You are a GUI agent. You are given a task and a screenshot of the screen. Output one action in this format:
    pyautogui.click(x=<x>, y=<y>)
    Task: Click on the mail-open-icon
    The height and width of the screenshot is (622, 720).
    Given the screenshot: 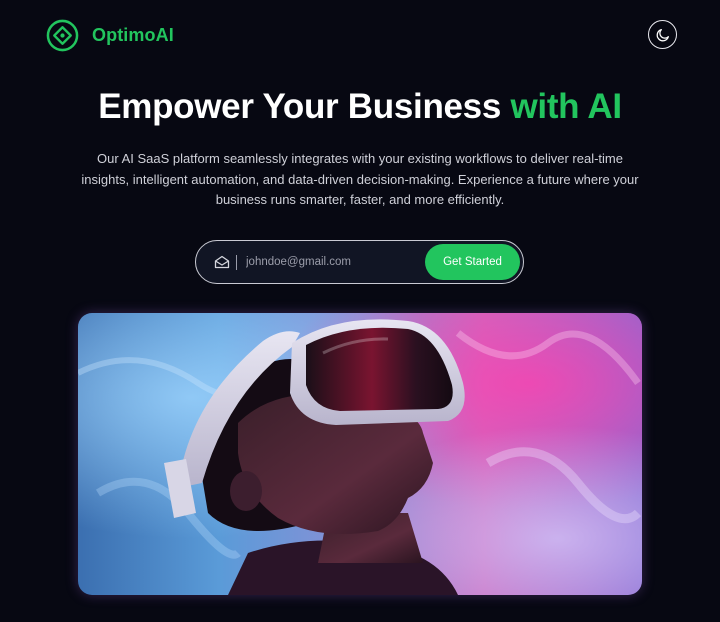 What is the action you would take?
    pyautogui.click(x=222, y=262)
    